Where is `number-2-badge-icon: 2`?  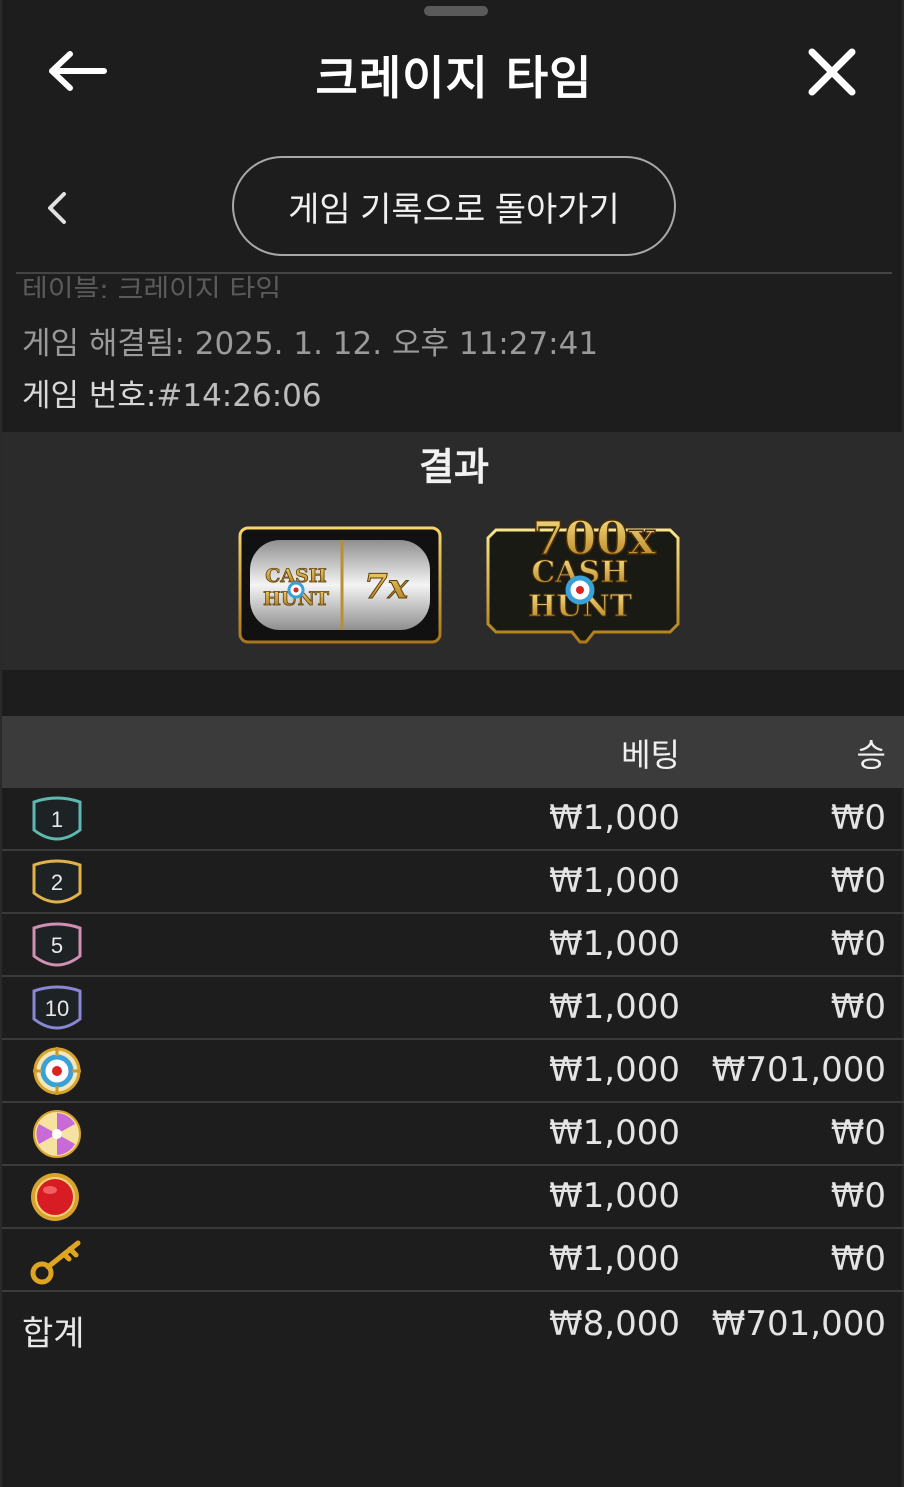
number-2-badge-icon: 2 is located at coordinates (57, 881).